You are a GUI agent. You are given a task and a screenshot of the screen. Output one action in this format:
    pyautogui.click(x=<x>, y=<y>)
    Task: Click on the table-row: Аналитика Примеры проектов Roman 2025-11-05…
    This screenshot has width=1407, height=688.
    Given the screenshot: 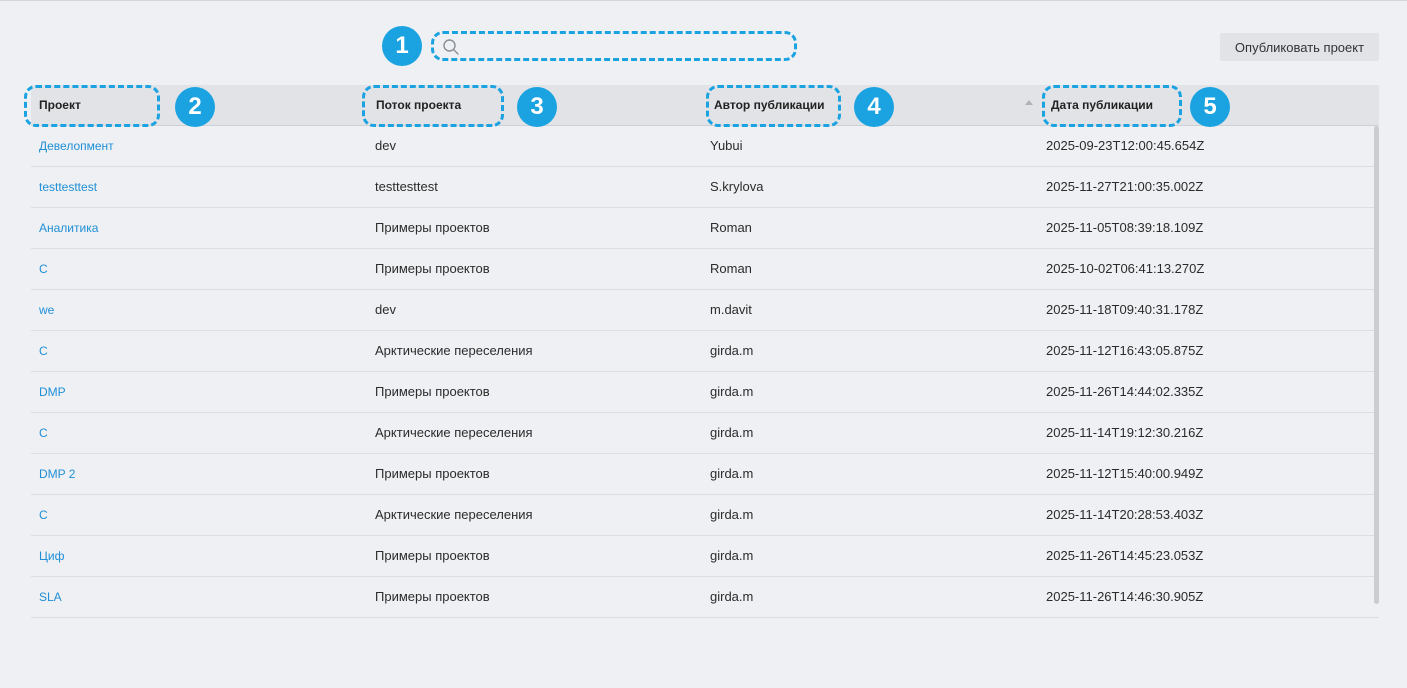 What is the action you would take?
    pyautogui.click(x=705, y=228)
    